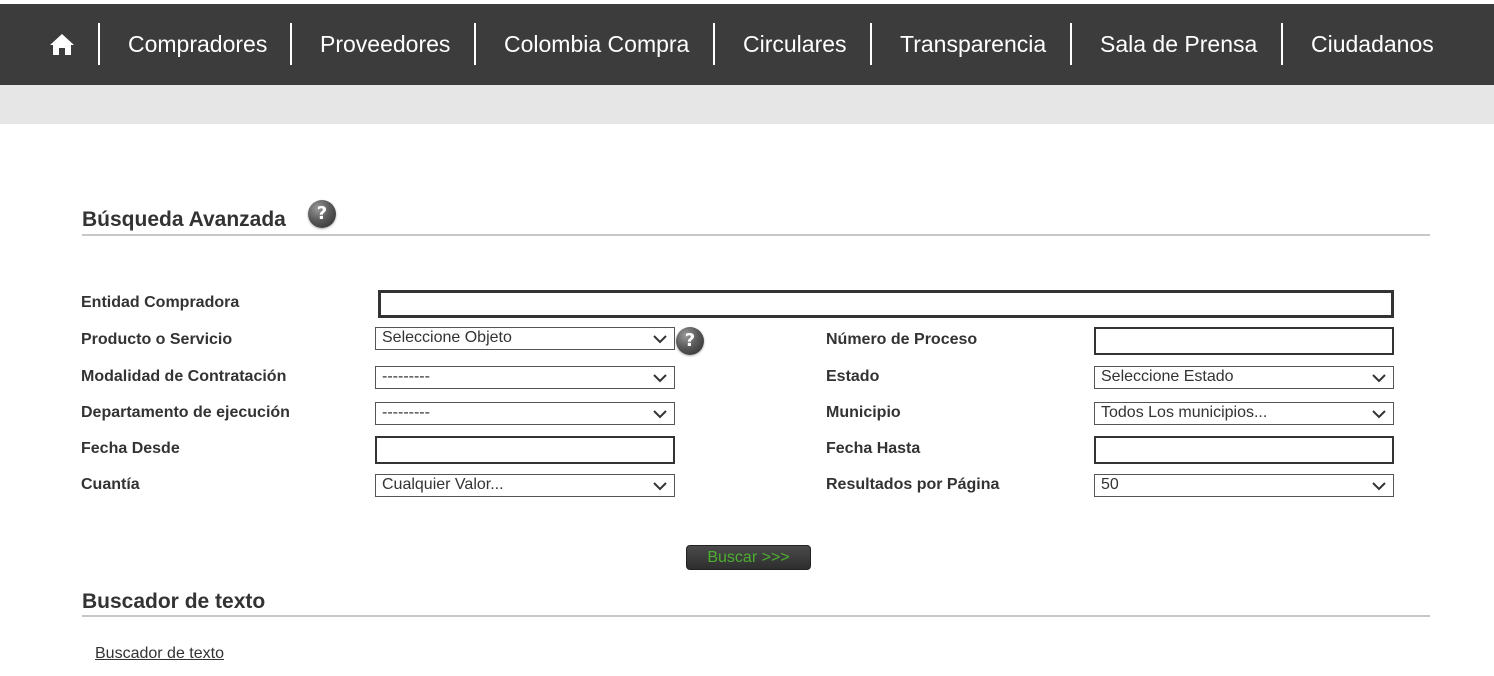 This screenshot has width=1494, height=676. Describe the element at coordinates (1167, 376) in the screenshot. I see `estado-select-value: Seleccione Estado` at that location.